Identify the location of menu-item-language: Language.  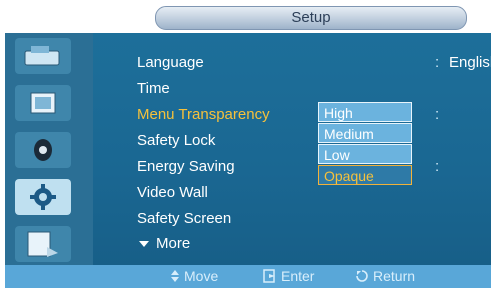
(170, 62).